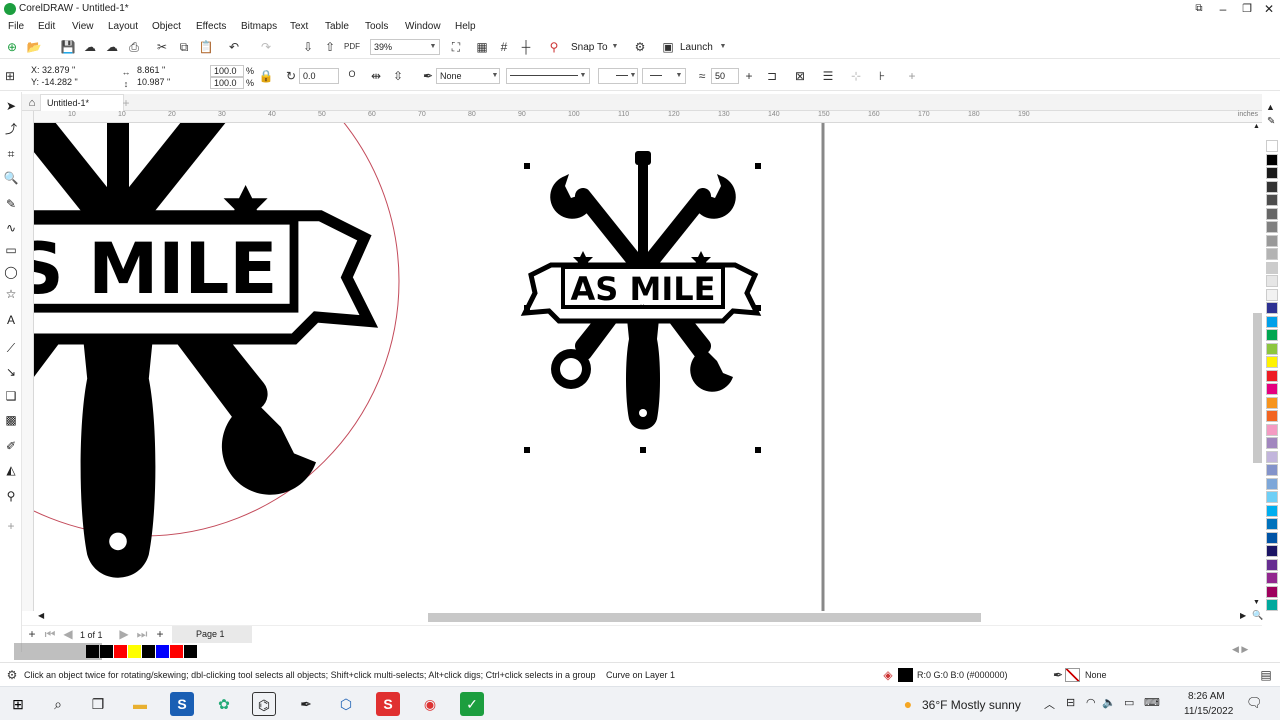  What do you see at coordinates (227, 83) in the screenshot?
I see `scale-height-field: 100.0` at bounding box center [227, 83].